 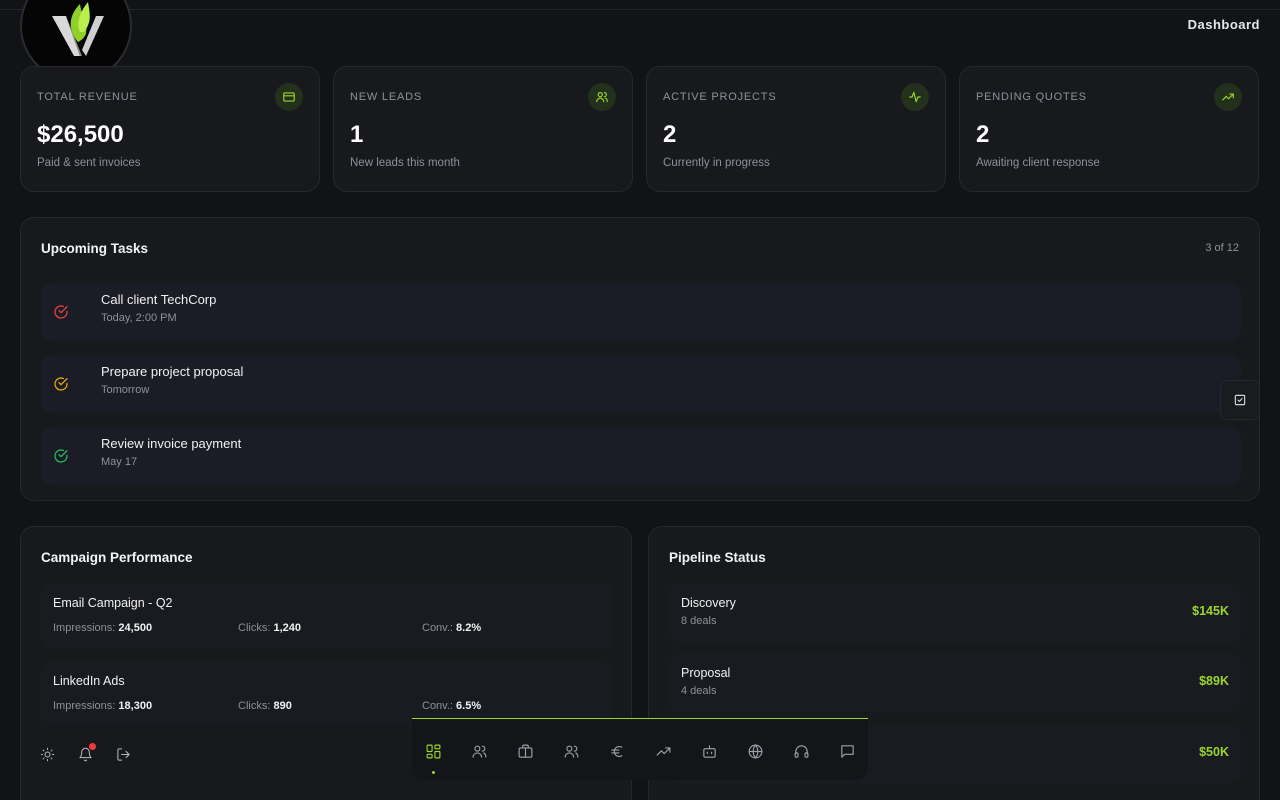 What do you see at coordinates (717, 557) in the screenshot?
I see `section-title: Pipeline Status` at bounding box center [717, 557].